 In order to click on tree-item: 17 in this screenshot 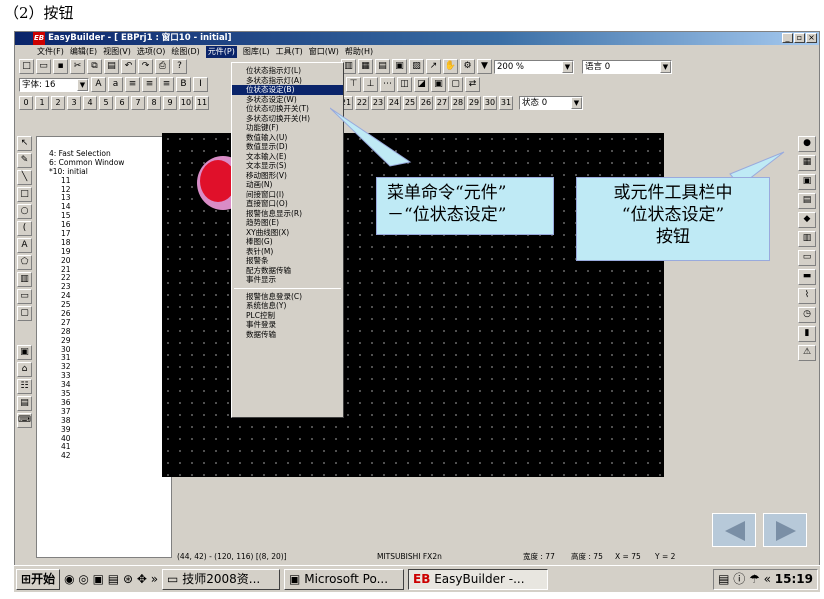, I will do `click(108, 233)`.